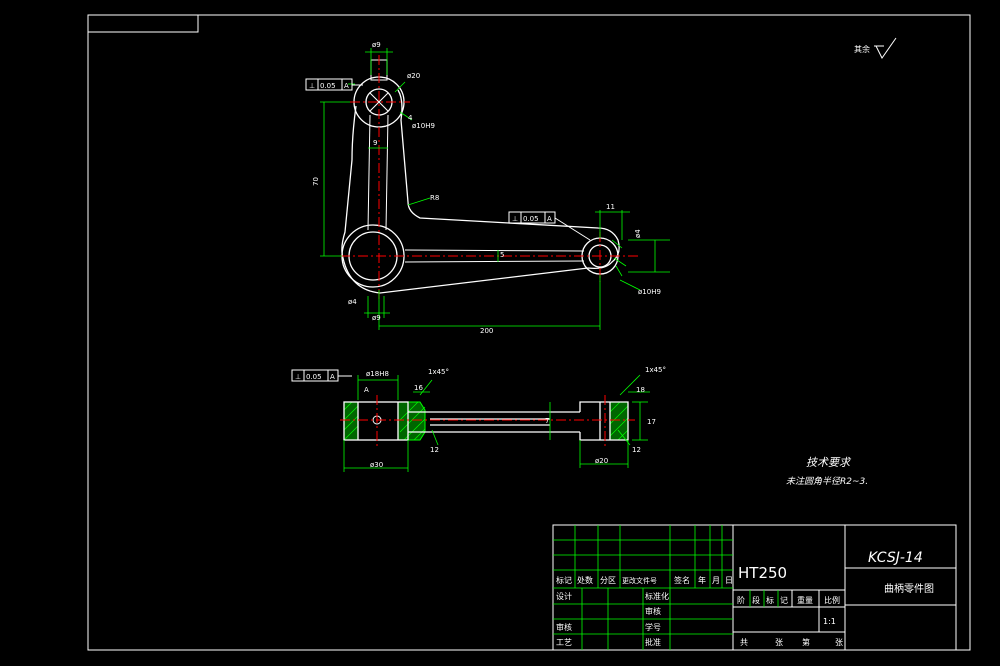 The image size is (1000, 666). Describe the element at coordinates (639, 580) in the screenshot. I see `rev-header-doc: 更改文件号` at that location.